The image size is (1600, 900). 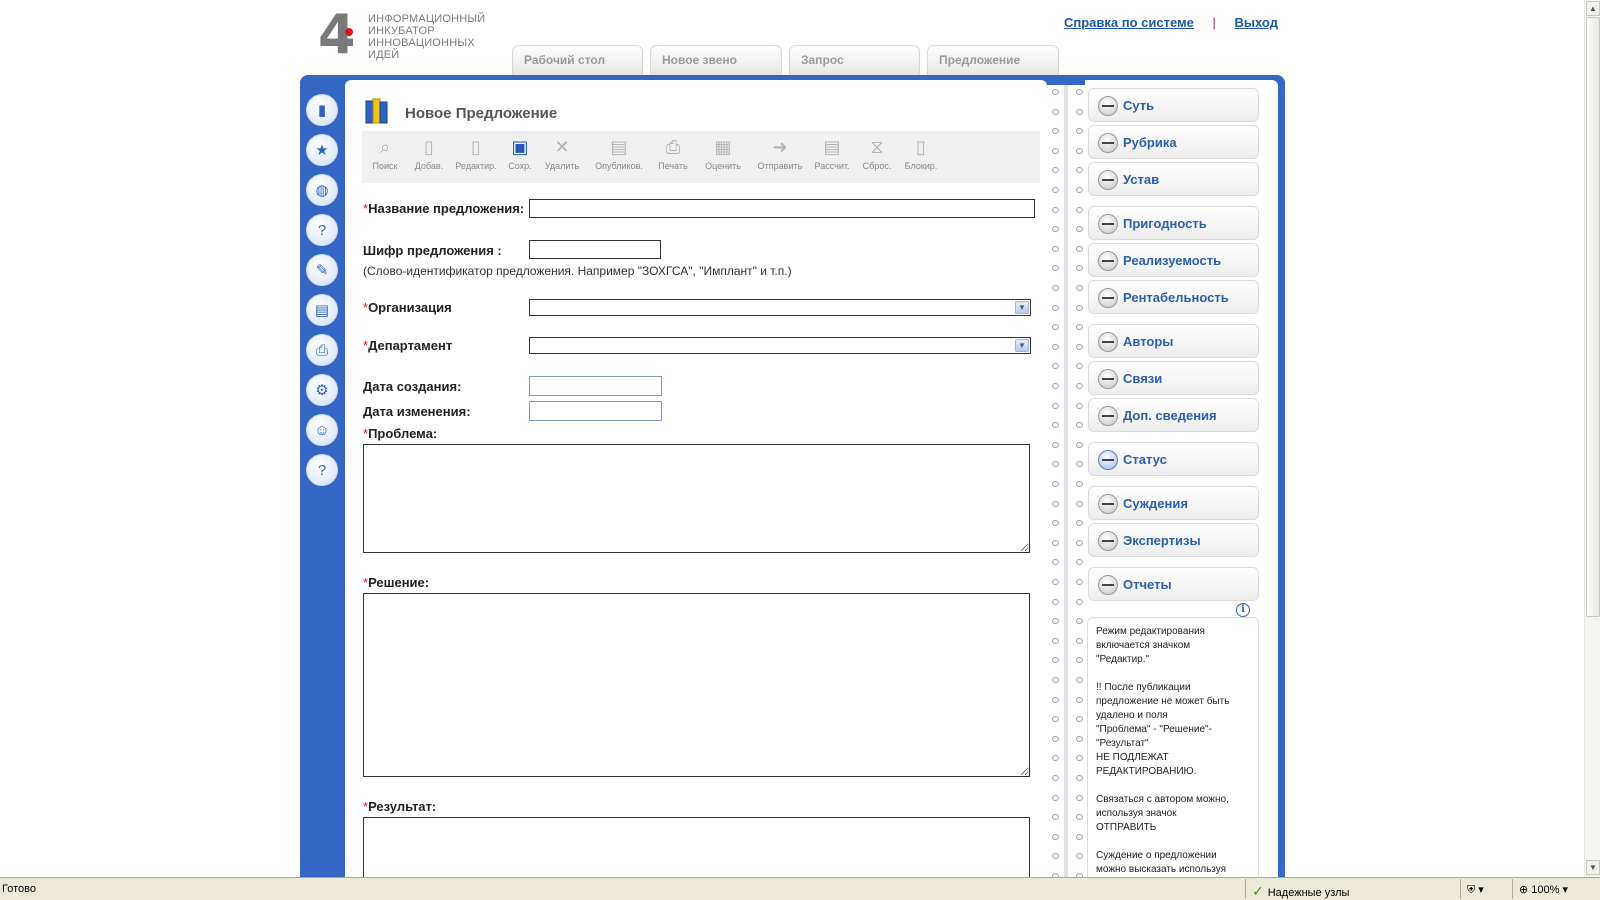 I want to click on sidebar-item-feasibility: Реализуемость, so click(x=1173, y=260).